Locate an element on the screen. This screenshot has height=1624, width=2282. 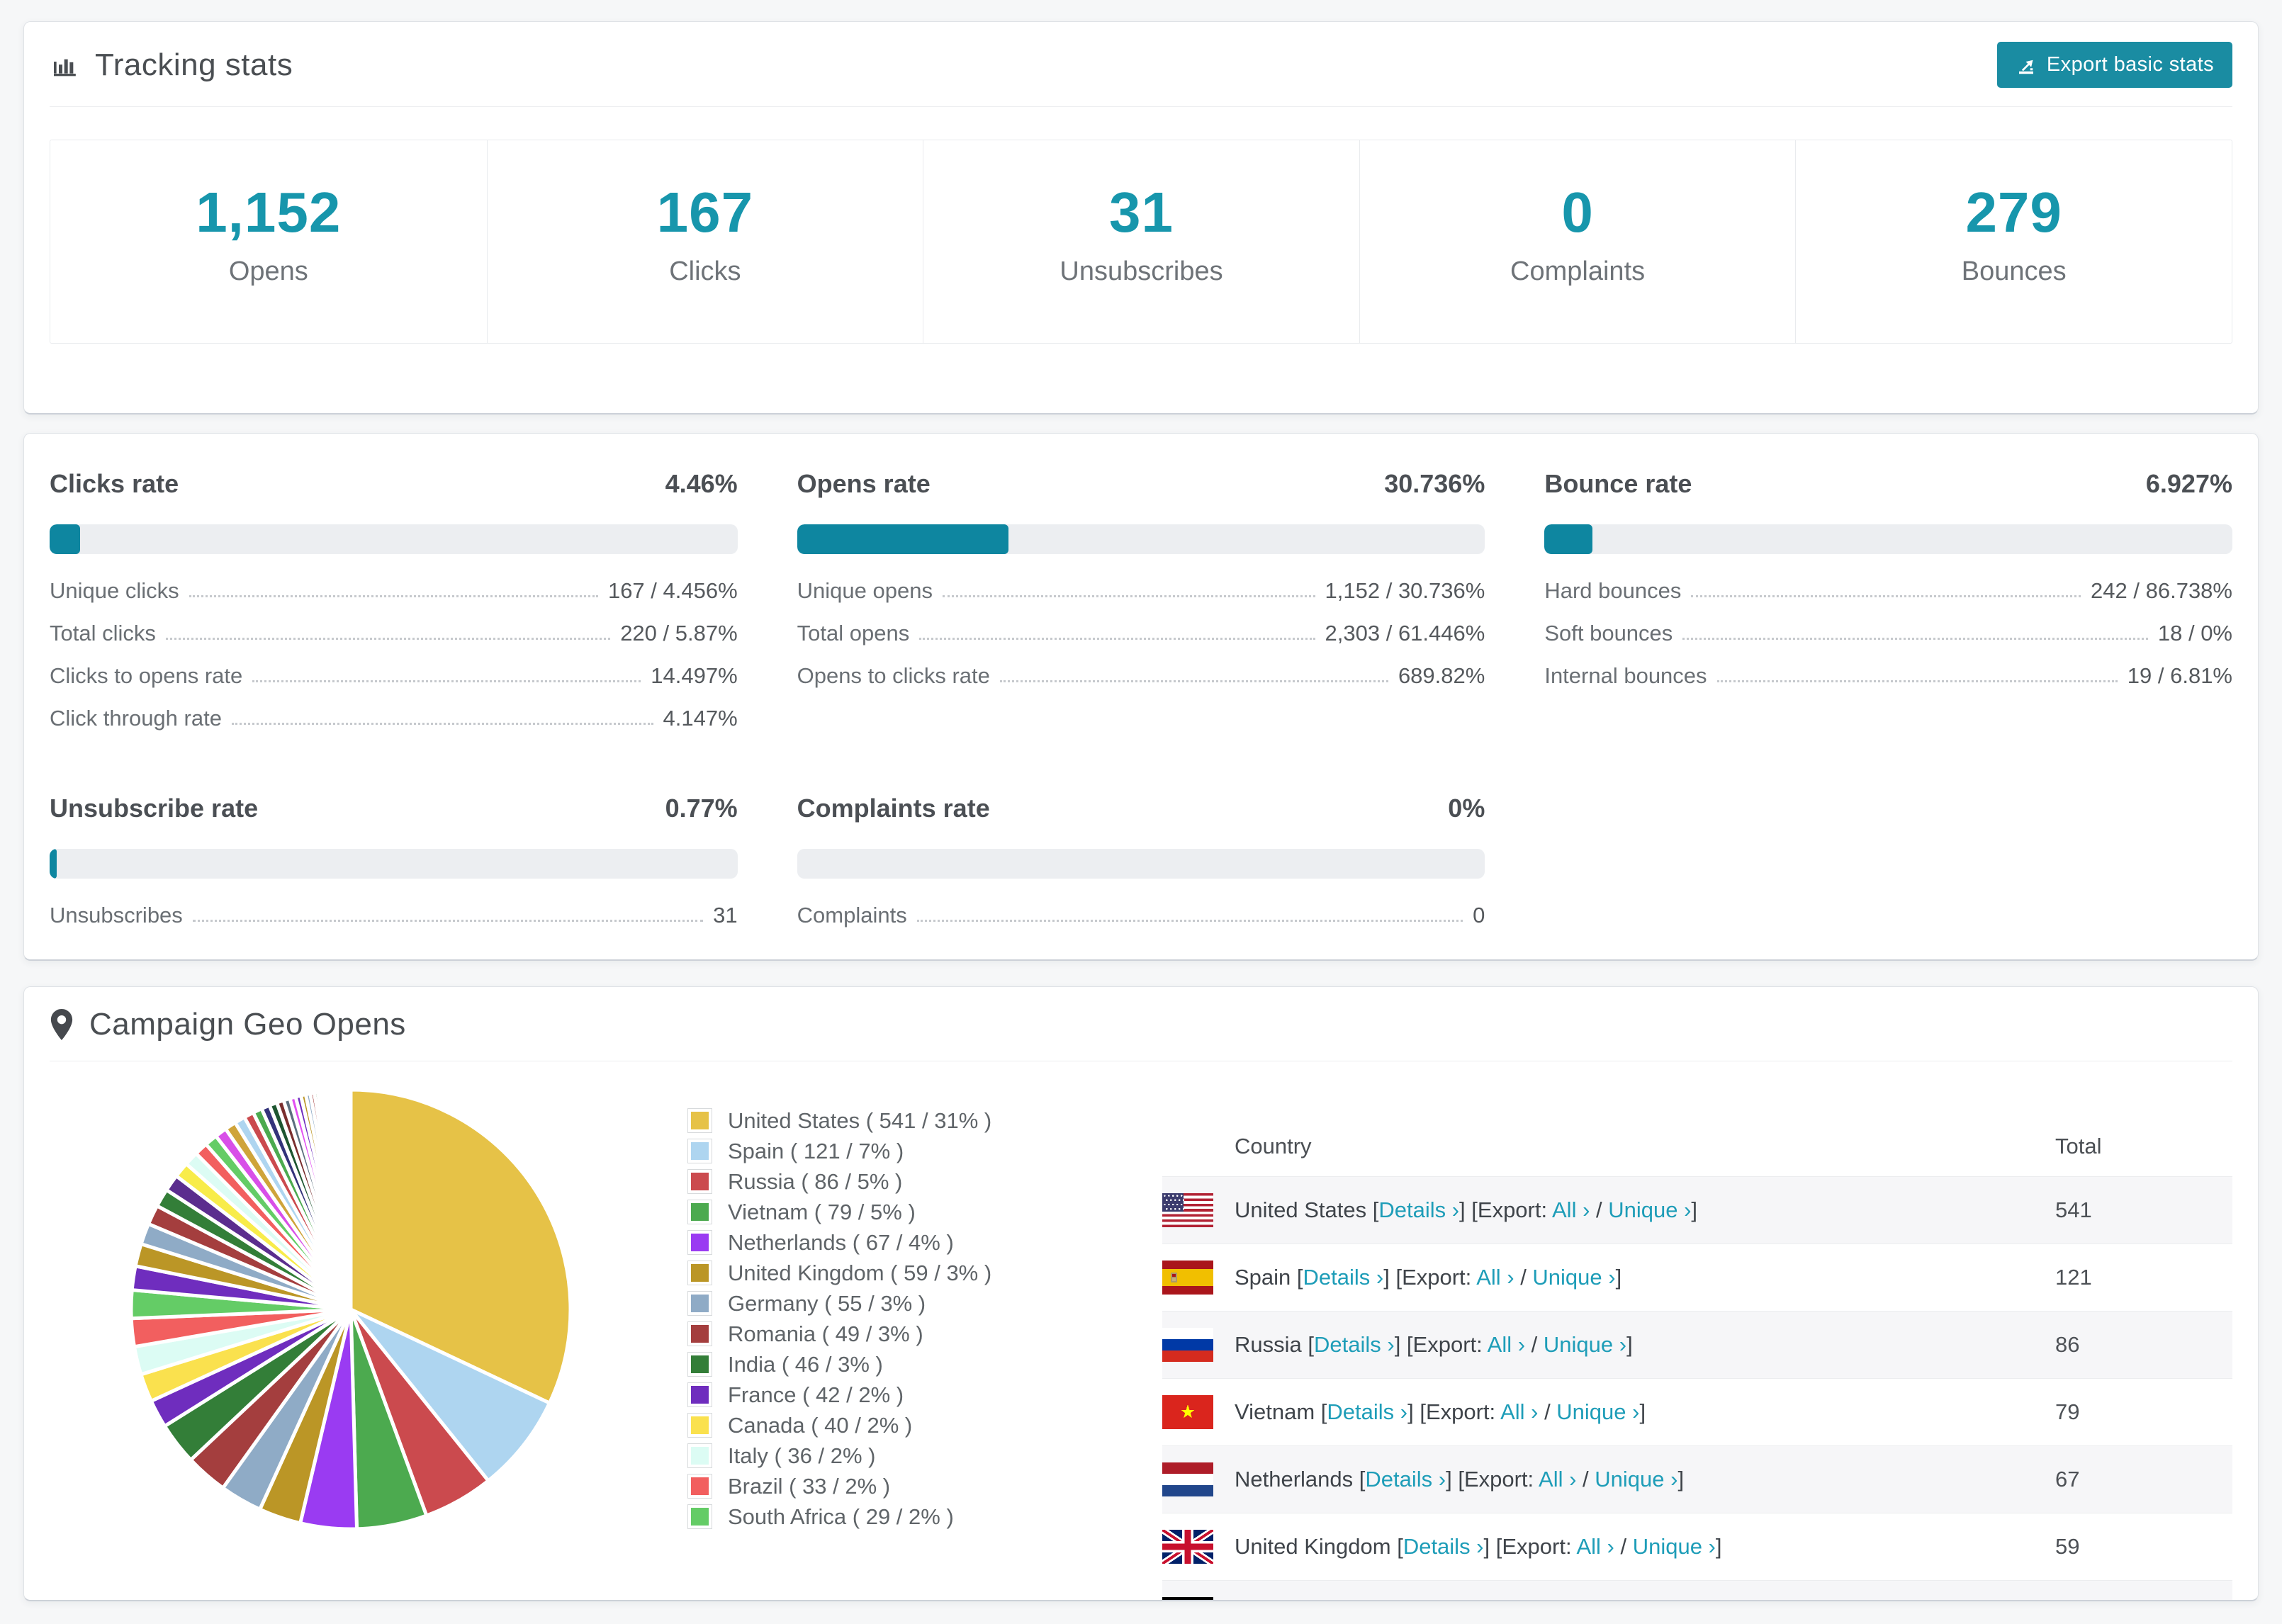
rate-detail-label: Complaints is located at coordinates (852, 915).